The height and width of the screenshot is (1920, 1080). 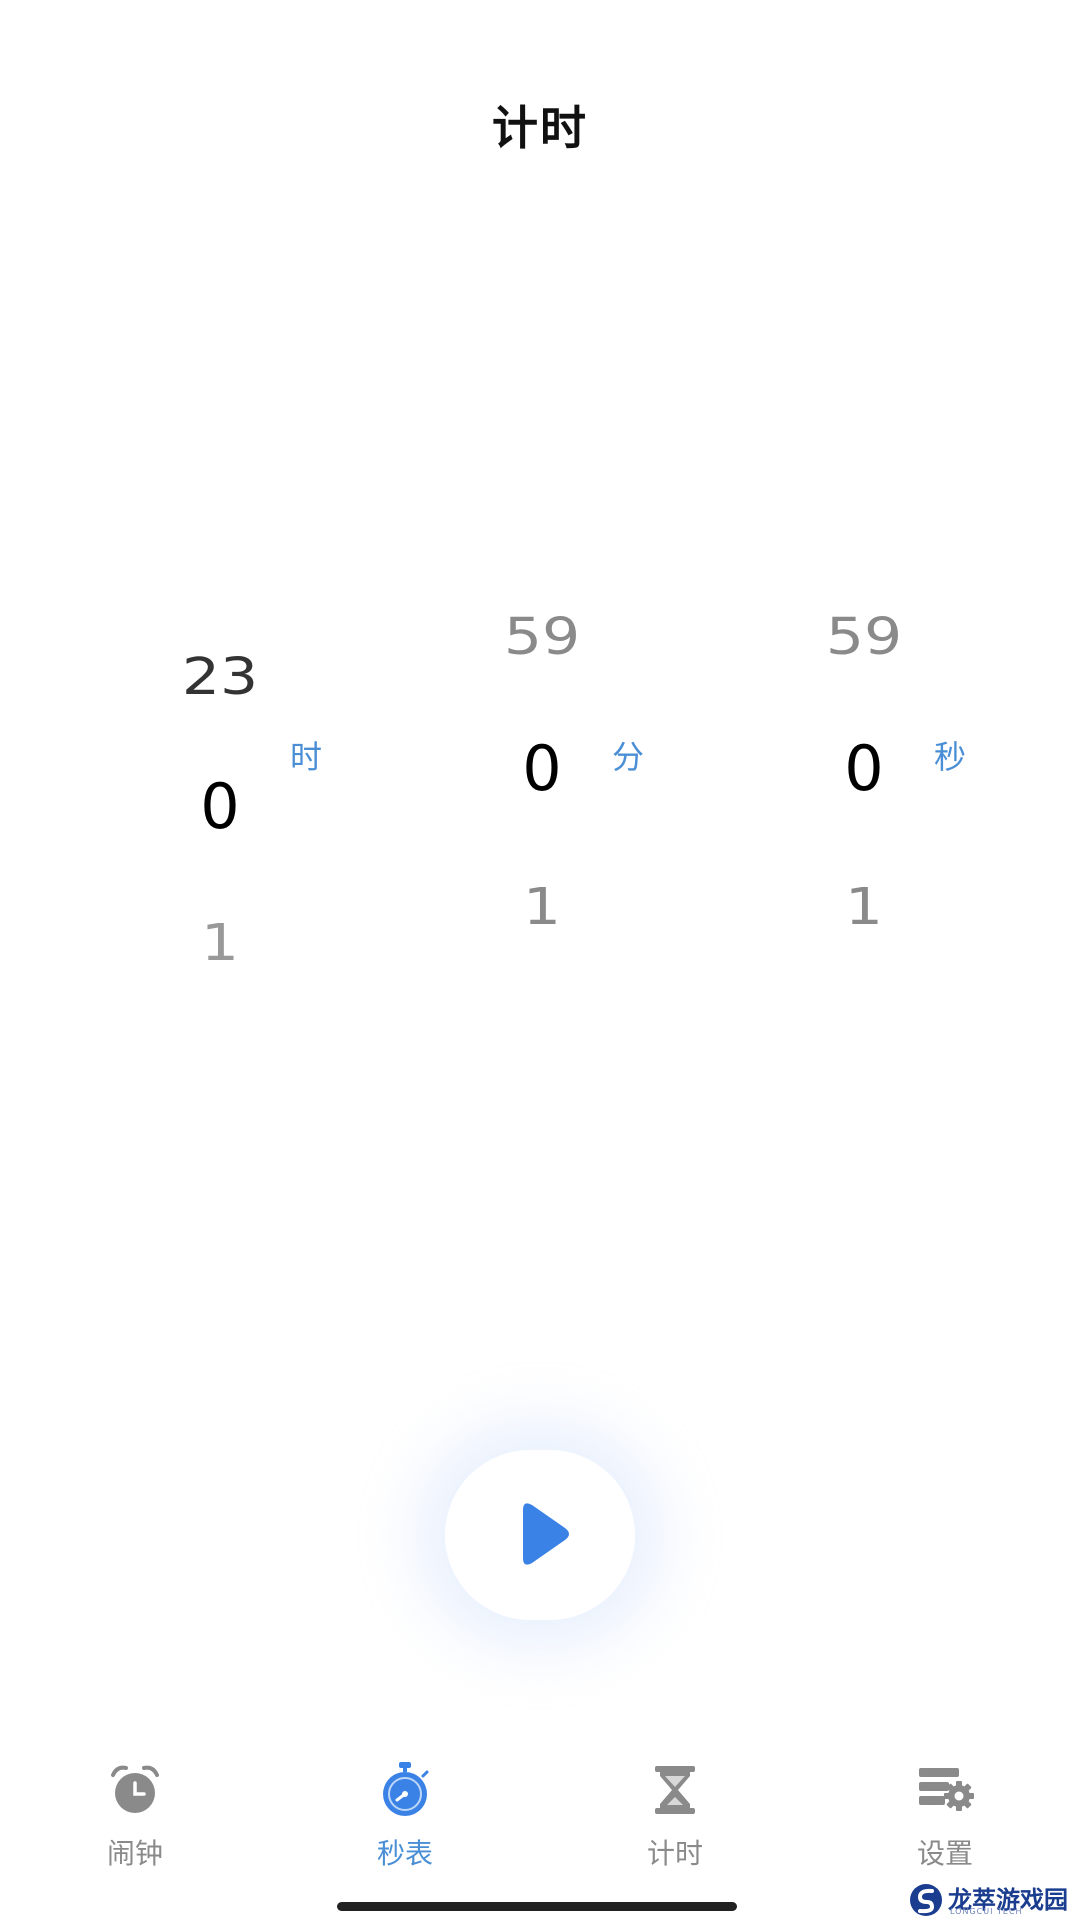 What do you see at coordinates (537, 1906) in the screenshot?
I see `home-indicator` at bounding box center [537, 1906].